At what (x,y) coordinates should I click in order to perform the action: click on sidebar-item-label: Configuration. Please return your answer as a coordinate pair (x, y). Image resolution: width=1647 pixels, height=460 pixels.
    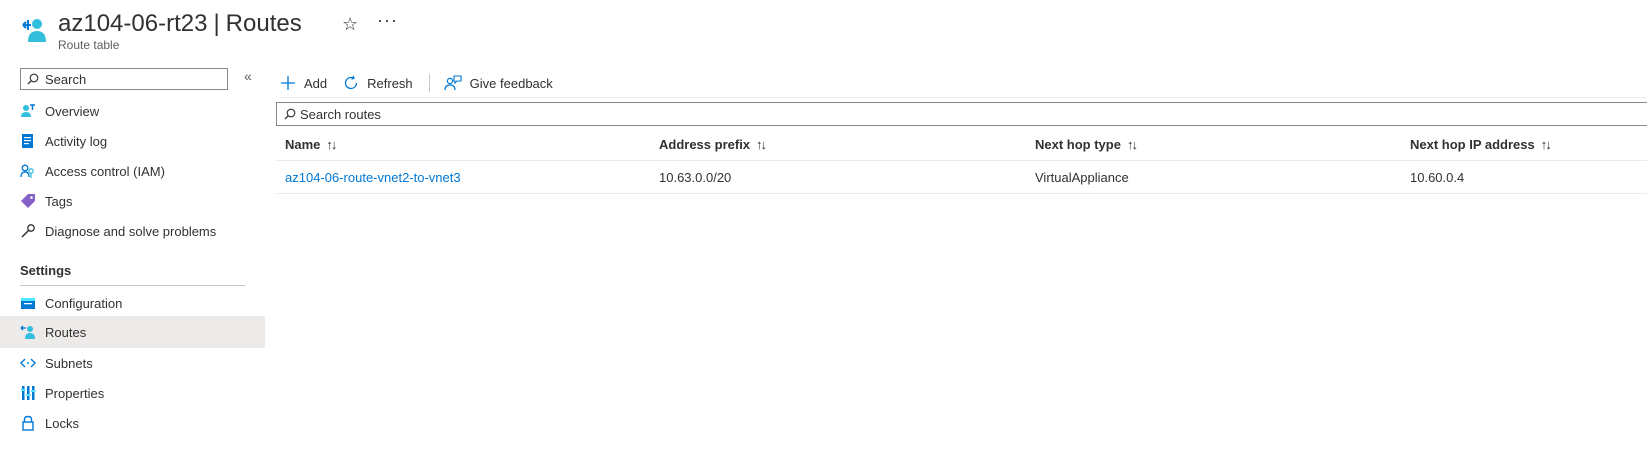
    Looking at the image, I should click on (84, 303).